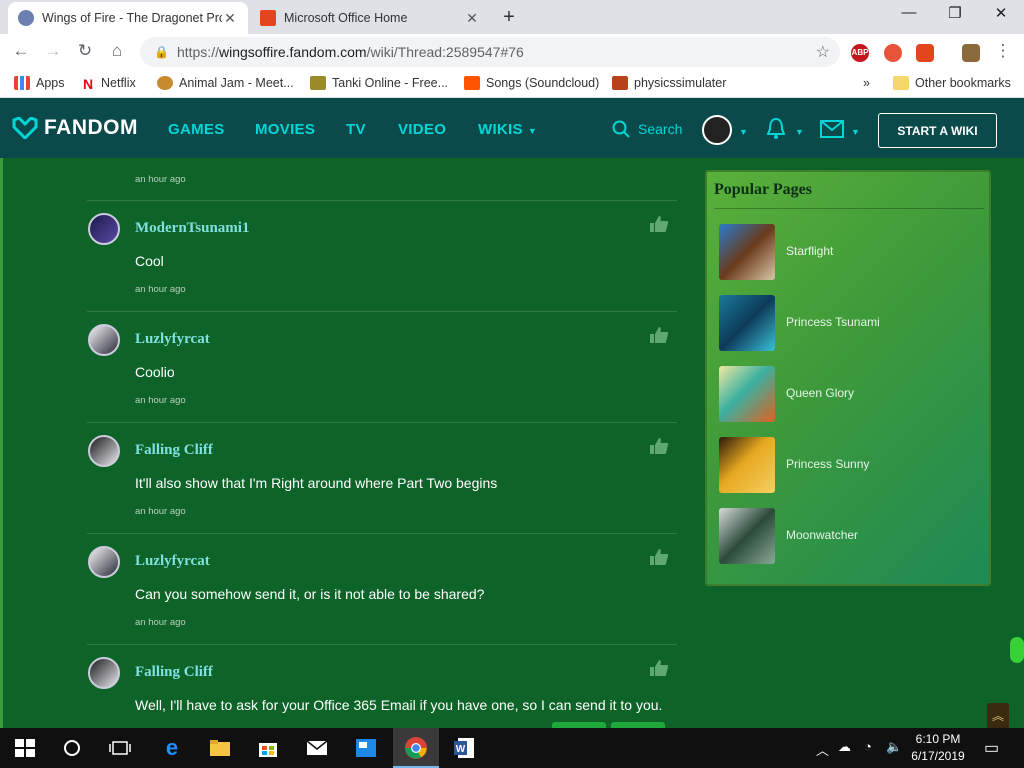 Image resolution: width=1024 pixels, height=768 pixels. Describe the element at coordinates (172, 748) in the screenshot. I see `edge-browser-icon: e` at that location.